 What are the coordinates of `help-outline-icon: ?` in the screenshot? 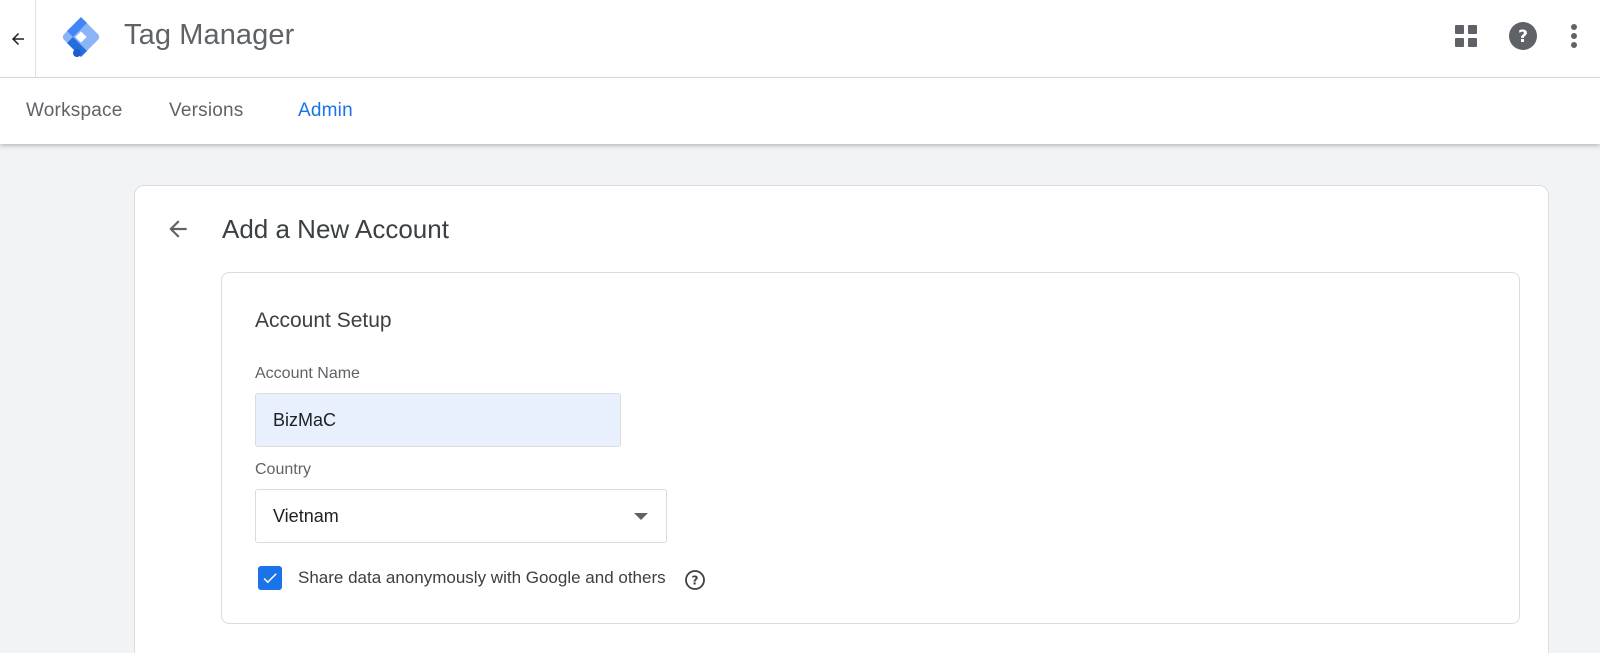 It's located at (695, 580).